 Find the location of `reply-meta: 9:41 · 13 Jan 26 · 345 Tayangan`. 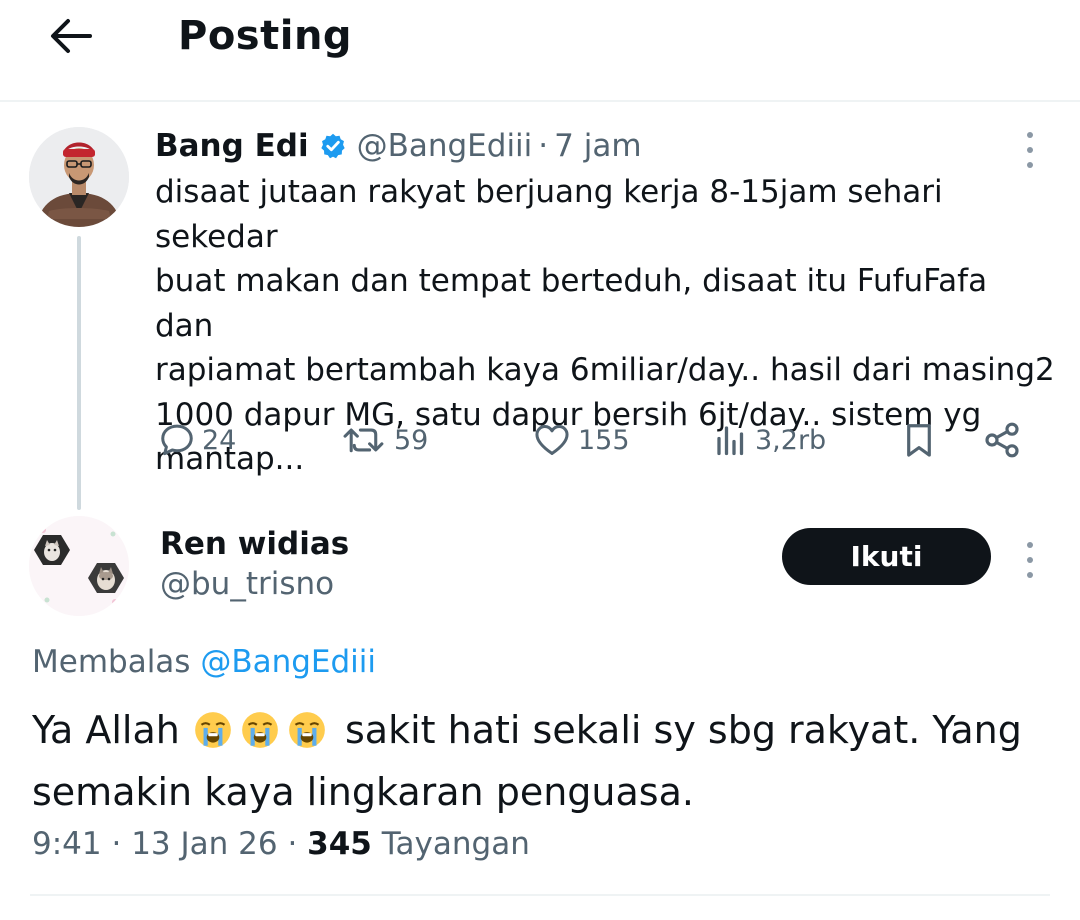

reply-meta: 9:41 · 13 Jan 26 · 345 Tayangan is located at coordinates (281, 844).